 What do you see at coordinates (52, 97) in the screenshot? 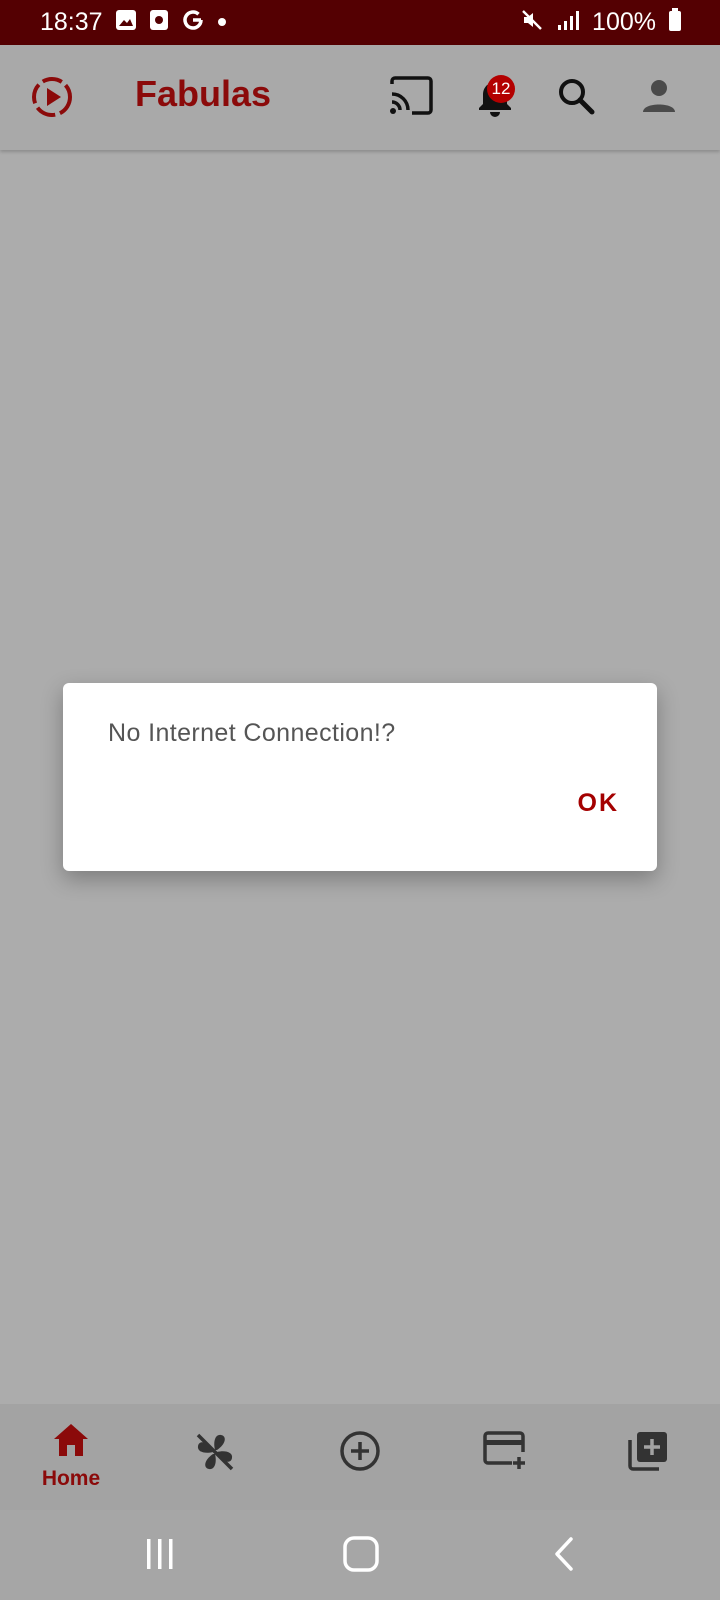
I see `app-logo-icon` at bounding box center [52, 97].